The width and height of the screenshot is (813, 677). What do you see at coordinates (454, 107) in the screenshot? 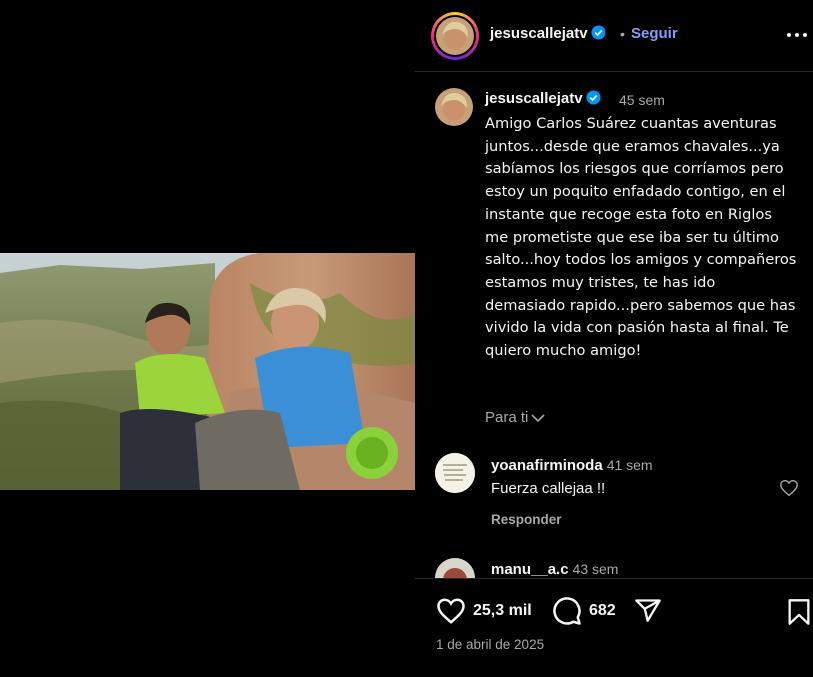
I see `caption-avatar` at bounding box center [454, 107].